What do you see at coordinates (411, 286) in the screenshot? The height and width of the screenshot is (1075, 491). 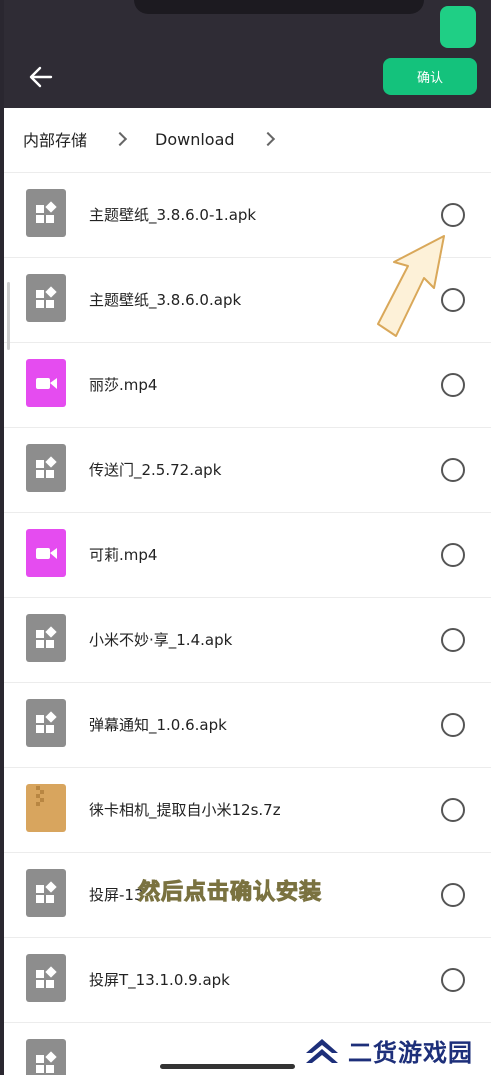 I see `pointer-arrow-icon` at bounding box center [411, 286].